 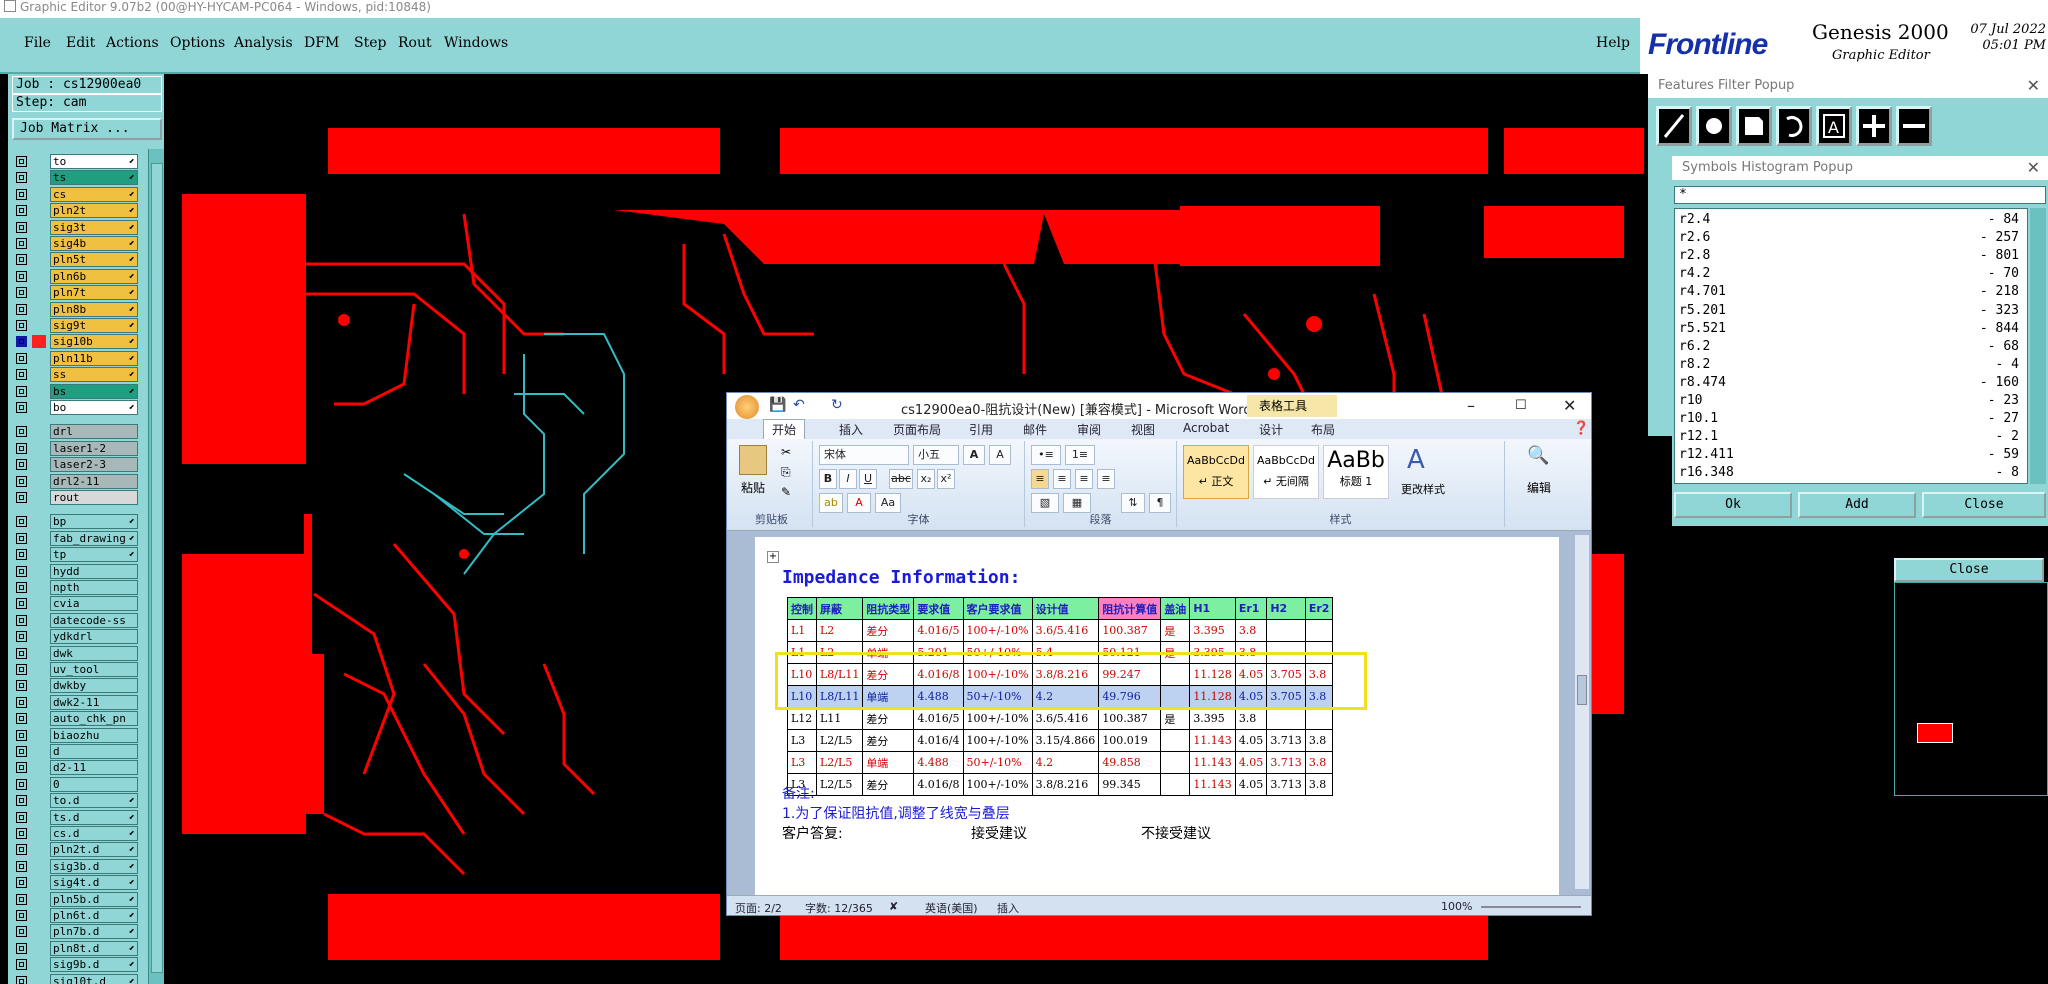 What do you see at coordinates (94, 915) in the screenshot?
I see `layer-name: pln6t.d ⬋` at bounding box center [94, 915].